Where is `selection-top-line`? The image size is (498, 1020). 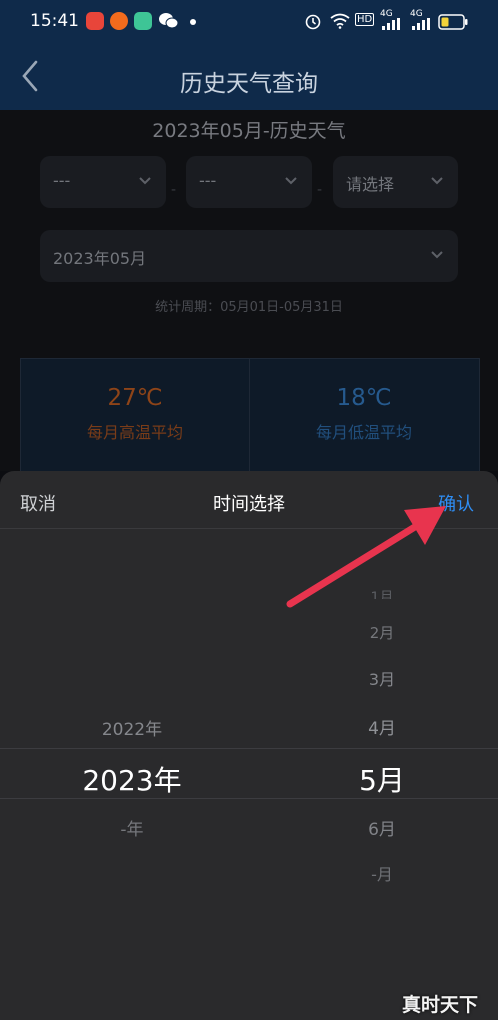 selection-top-line is located at coordinates (249, 748).